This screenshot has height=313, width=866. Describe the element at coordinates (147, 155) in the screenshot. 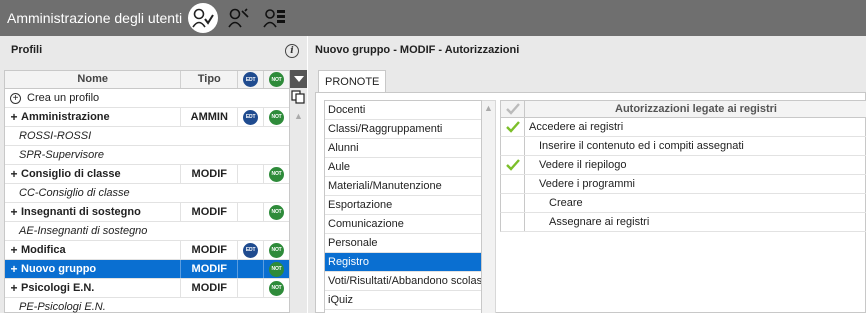

I see `profile-row: SPR-Supervisore` at that location.